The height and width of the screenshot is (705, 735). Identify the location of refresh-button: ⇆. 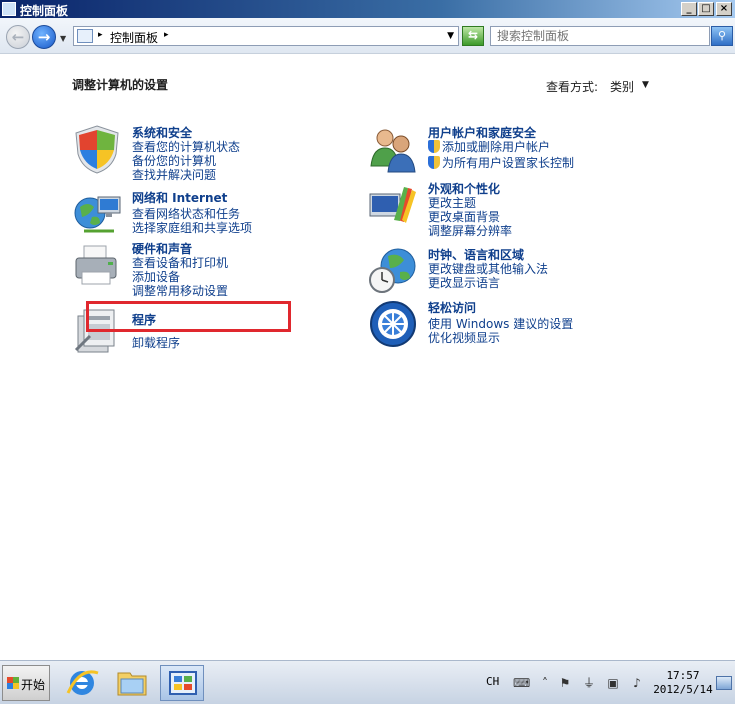
(473, 36).